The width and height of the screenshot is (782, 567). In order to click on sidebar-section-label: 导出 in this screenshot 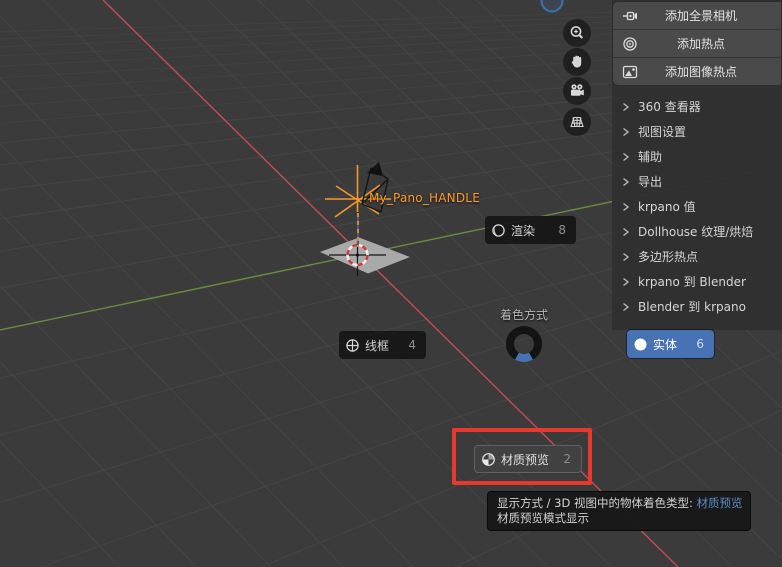, I will do `click(650, 182)`.